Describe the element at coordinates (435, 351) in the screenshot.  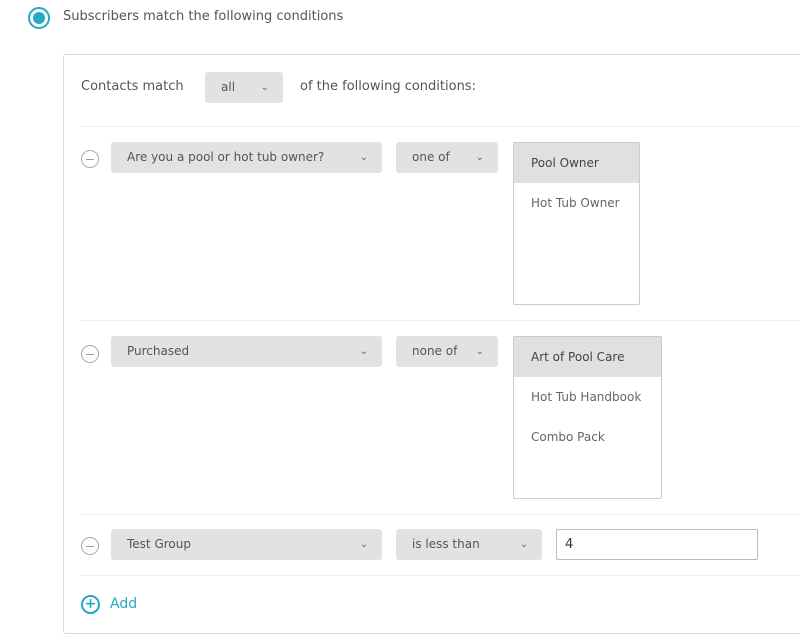
I see `operator-value: none of` at that location.